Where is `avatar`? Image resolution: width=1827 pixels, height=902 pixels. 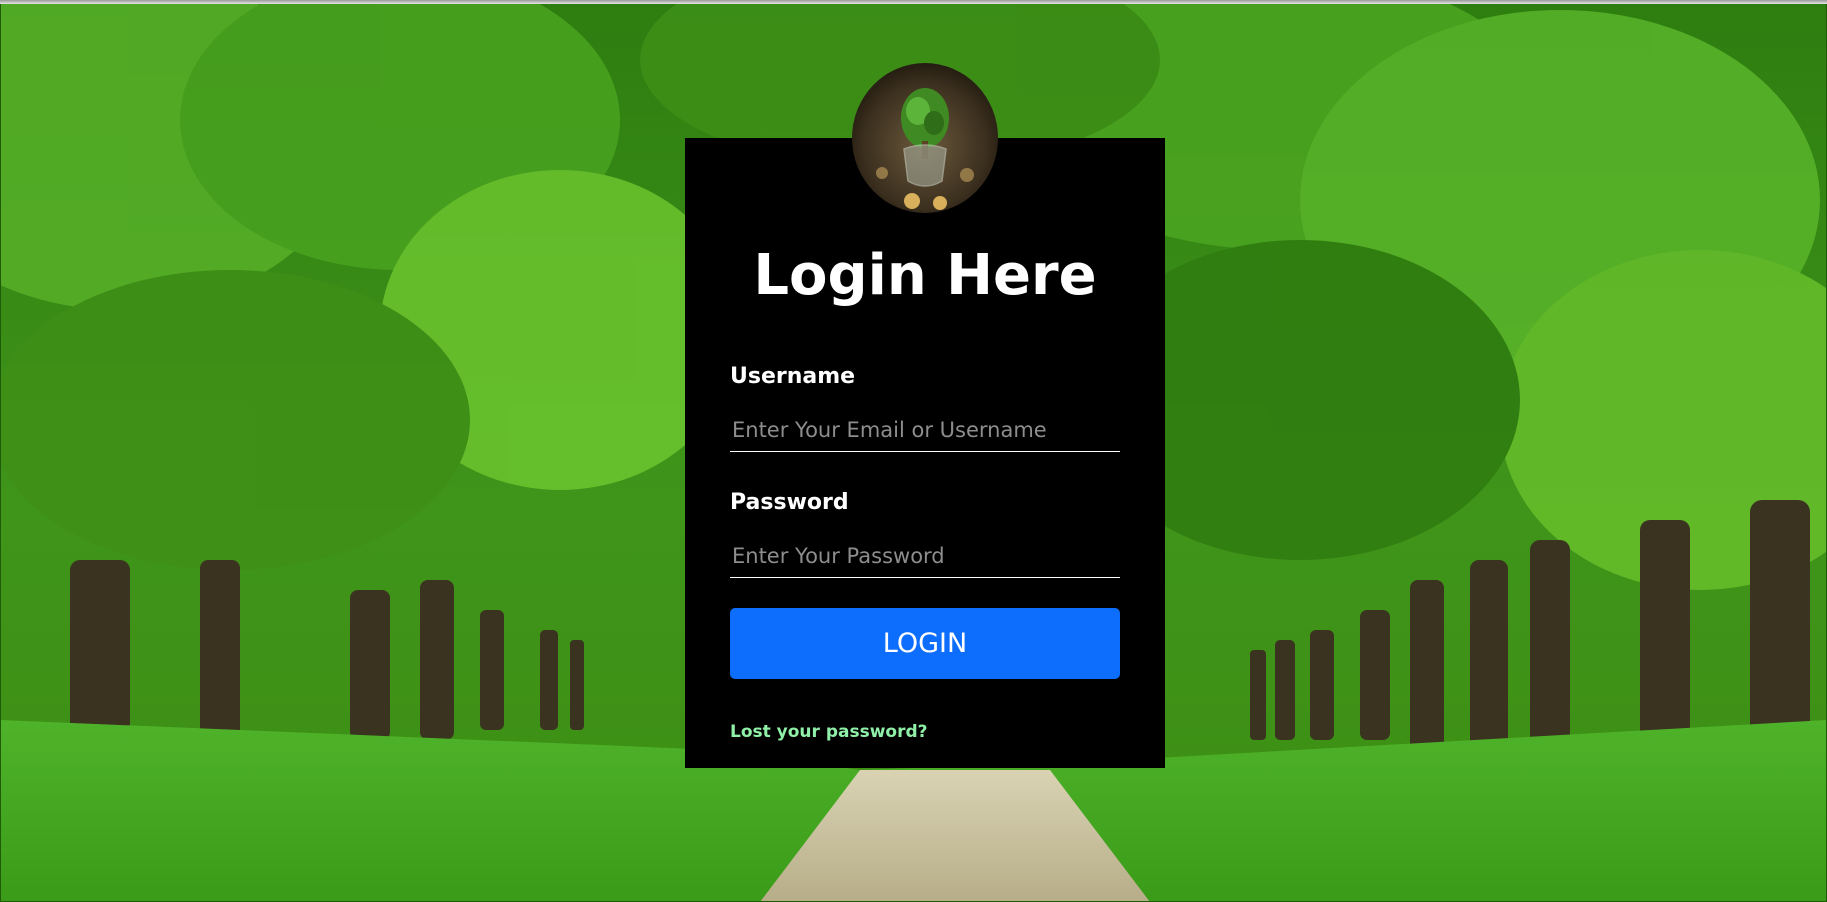 avatar is located at coordinates (925, 138).